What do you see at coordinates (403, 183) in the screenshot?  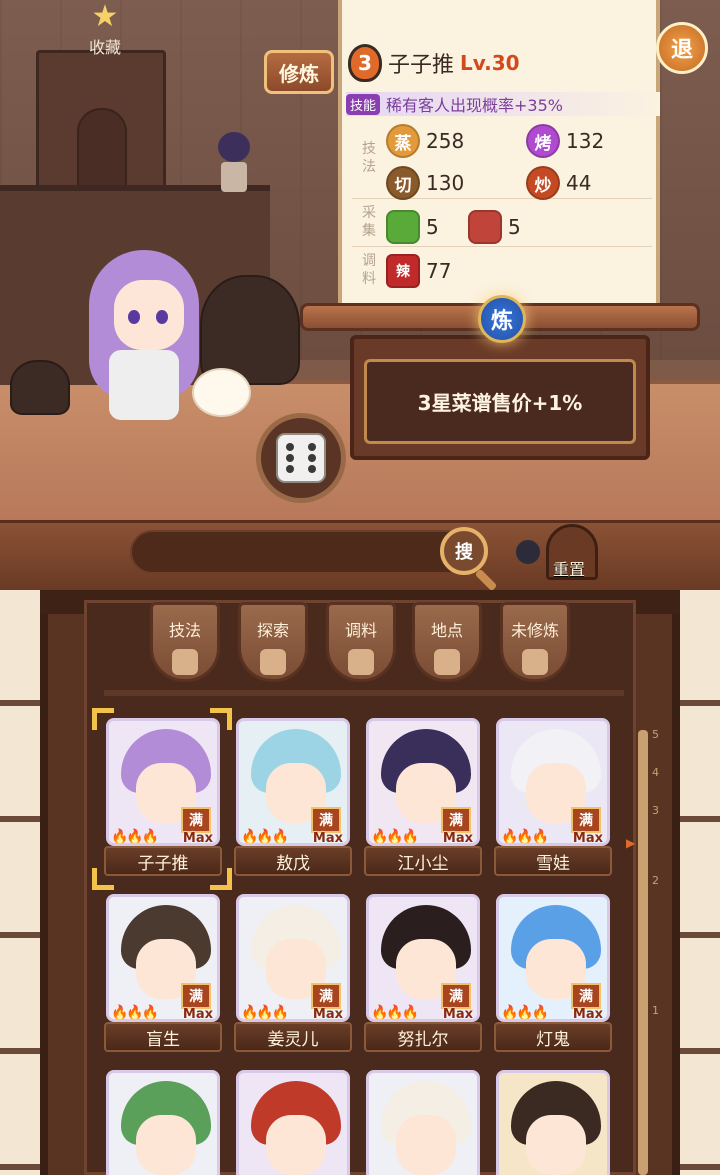 I see `cut-icon: 切` at bounding box center [403, 183].